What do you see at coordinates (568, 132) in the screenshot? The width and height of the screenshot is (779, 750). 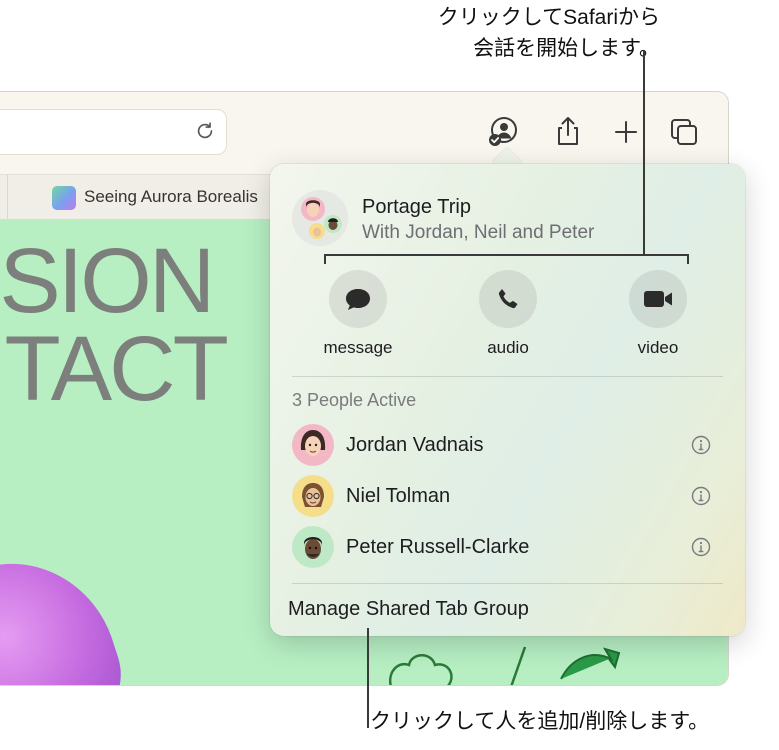 I see `share-icon` at bounding box center [568, 132].